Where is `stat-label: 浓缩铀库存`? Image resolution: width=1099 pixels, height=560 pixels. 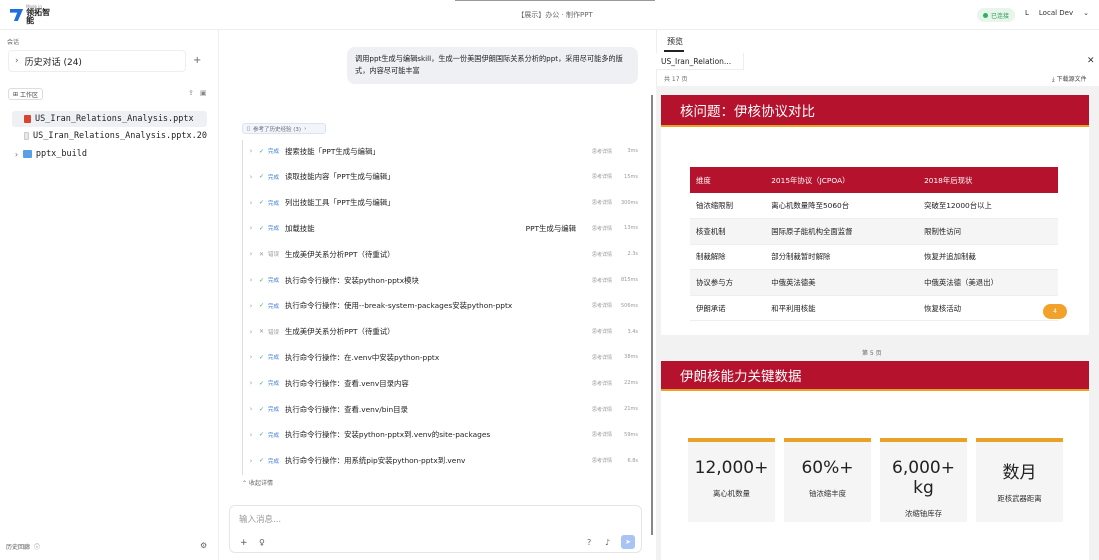
stat-label: 浓缩铀库存 is located at coordinates (923, 513).